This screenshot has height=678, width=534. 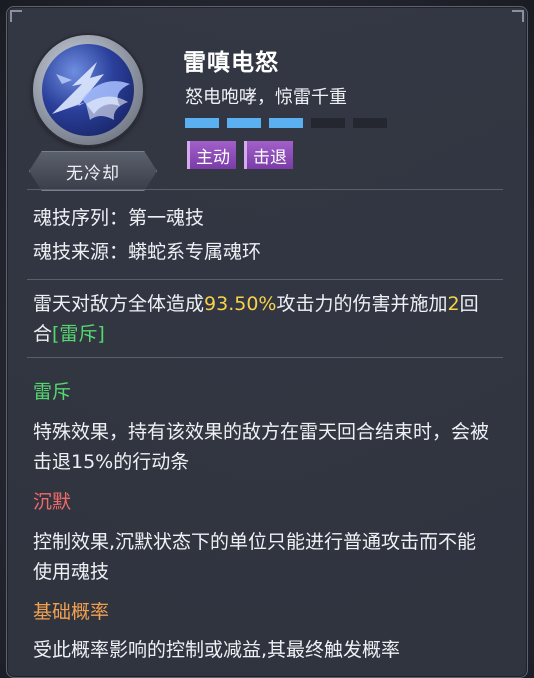 What do you see at coordinates (71, 612) in the screenshot?
I see `effect-title-base-probability: 基础概率` at bounding box center [71, 612].